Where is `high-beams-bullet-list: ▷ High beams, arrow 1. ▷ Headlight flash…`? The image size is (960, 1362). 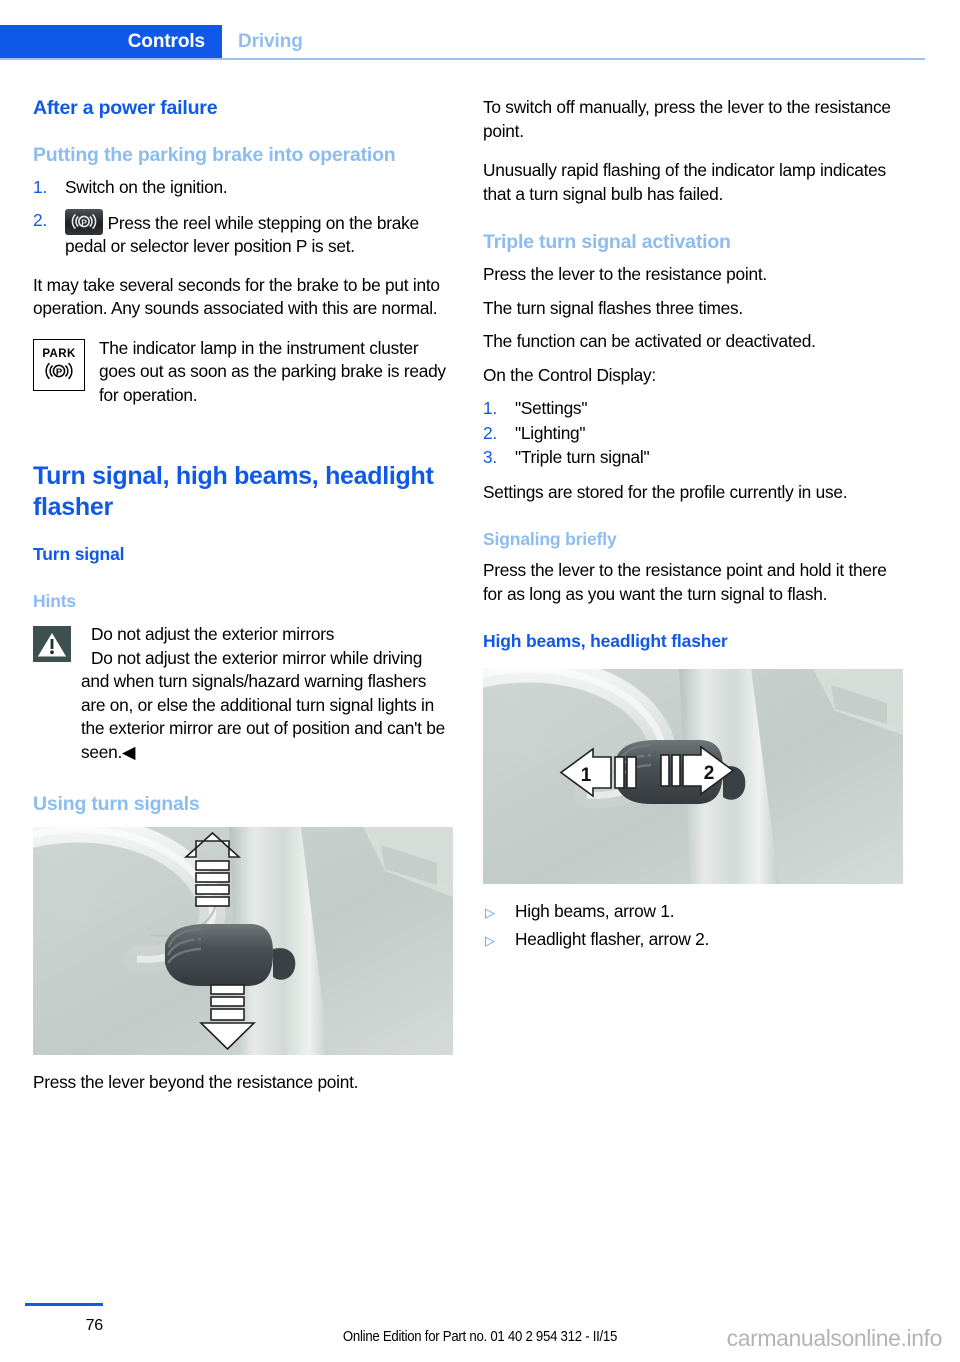 high-beams-bullet-list: ▷ High beams, arrow 1. ▷ Headlight flash… is located at coordinates (693, 925).